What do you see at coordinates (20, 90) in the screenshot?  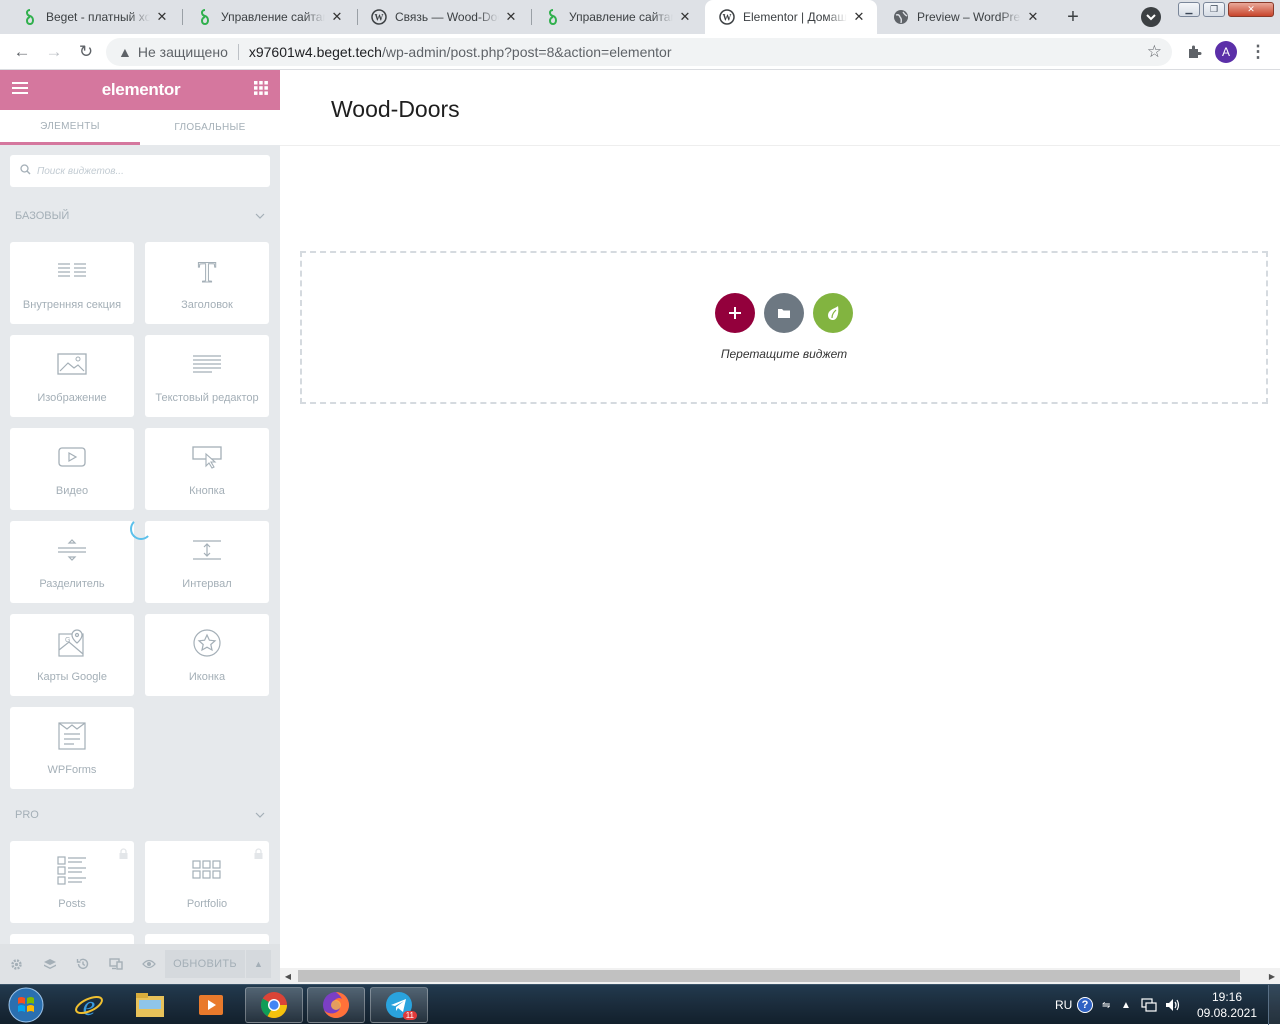 I see `hamburger-menu-icon` at bounding box center [20, 90].